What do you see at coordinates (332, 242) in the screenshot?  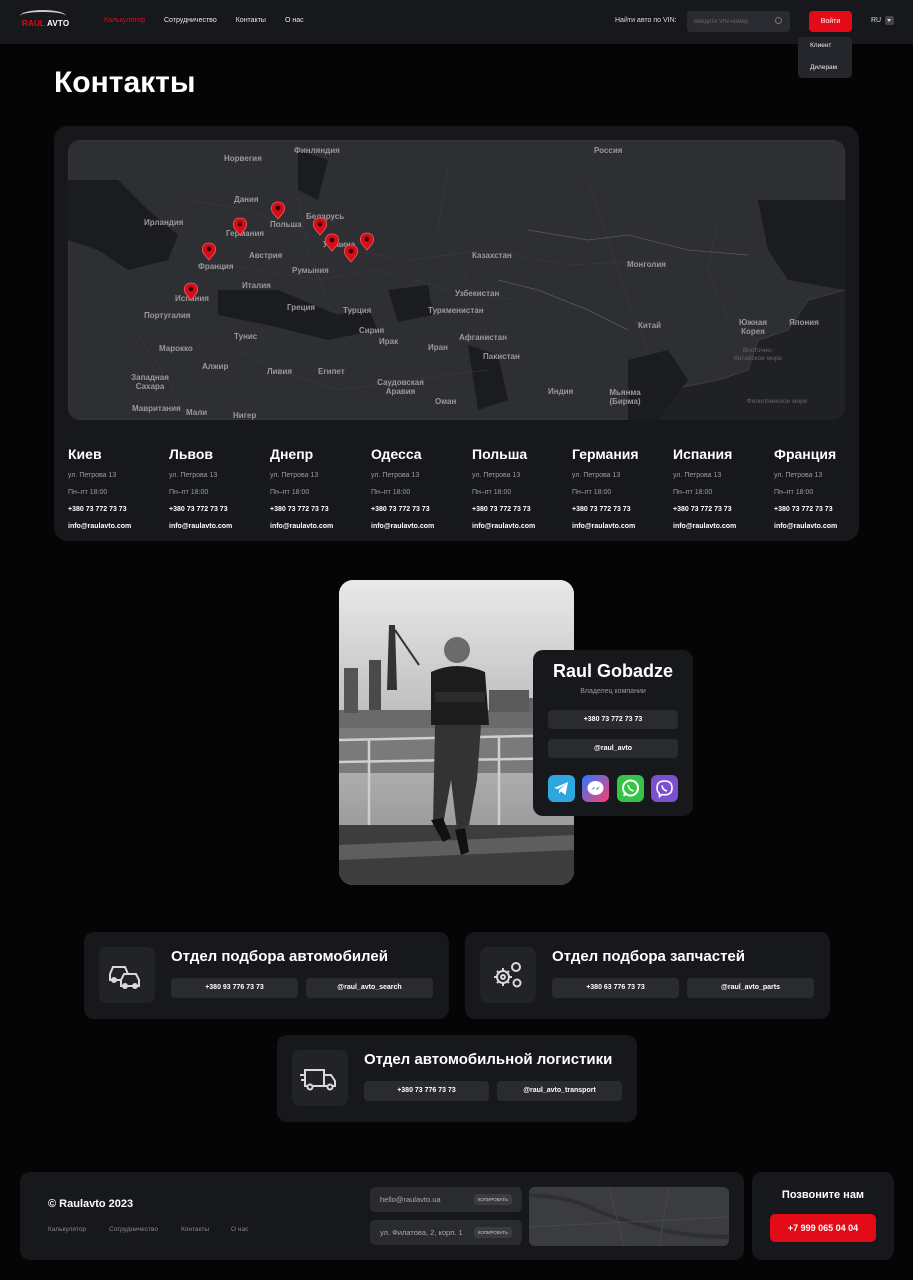 I see `pin-kyiv` at bounding box center [332, 242].